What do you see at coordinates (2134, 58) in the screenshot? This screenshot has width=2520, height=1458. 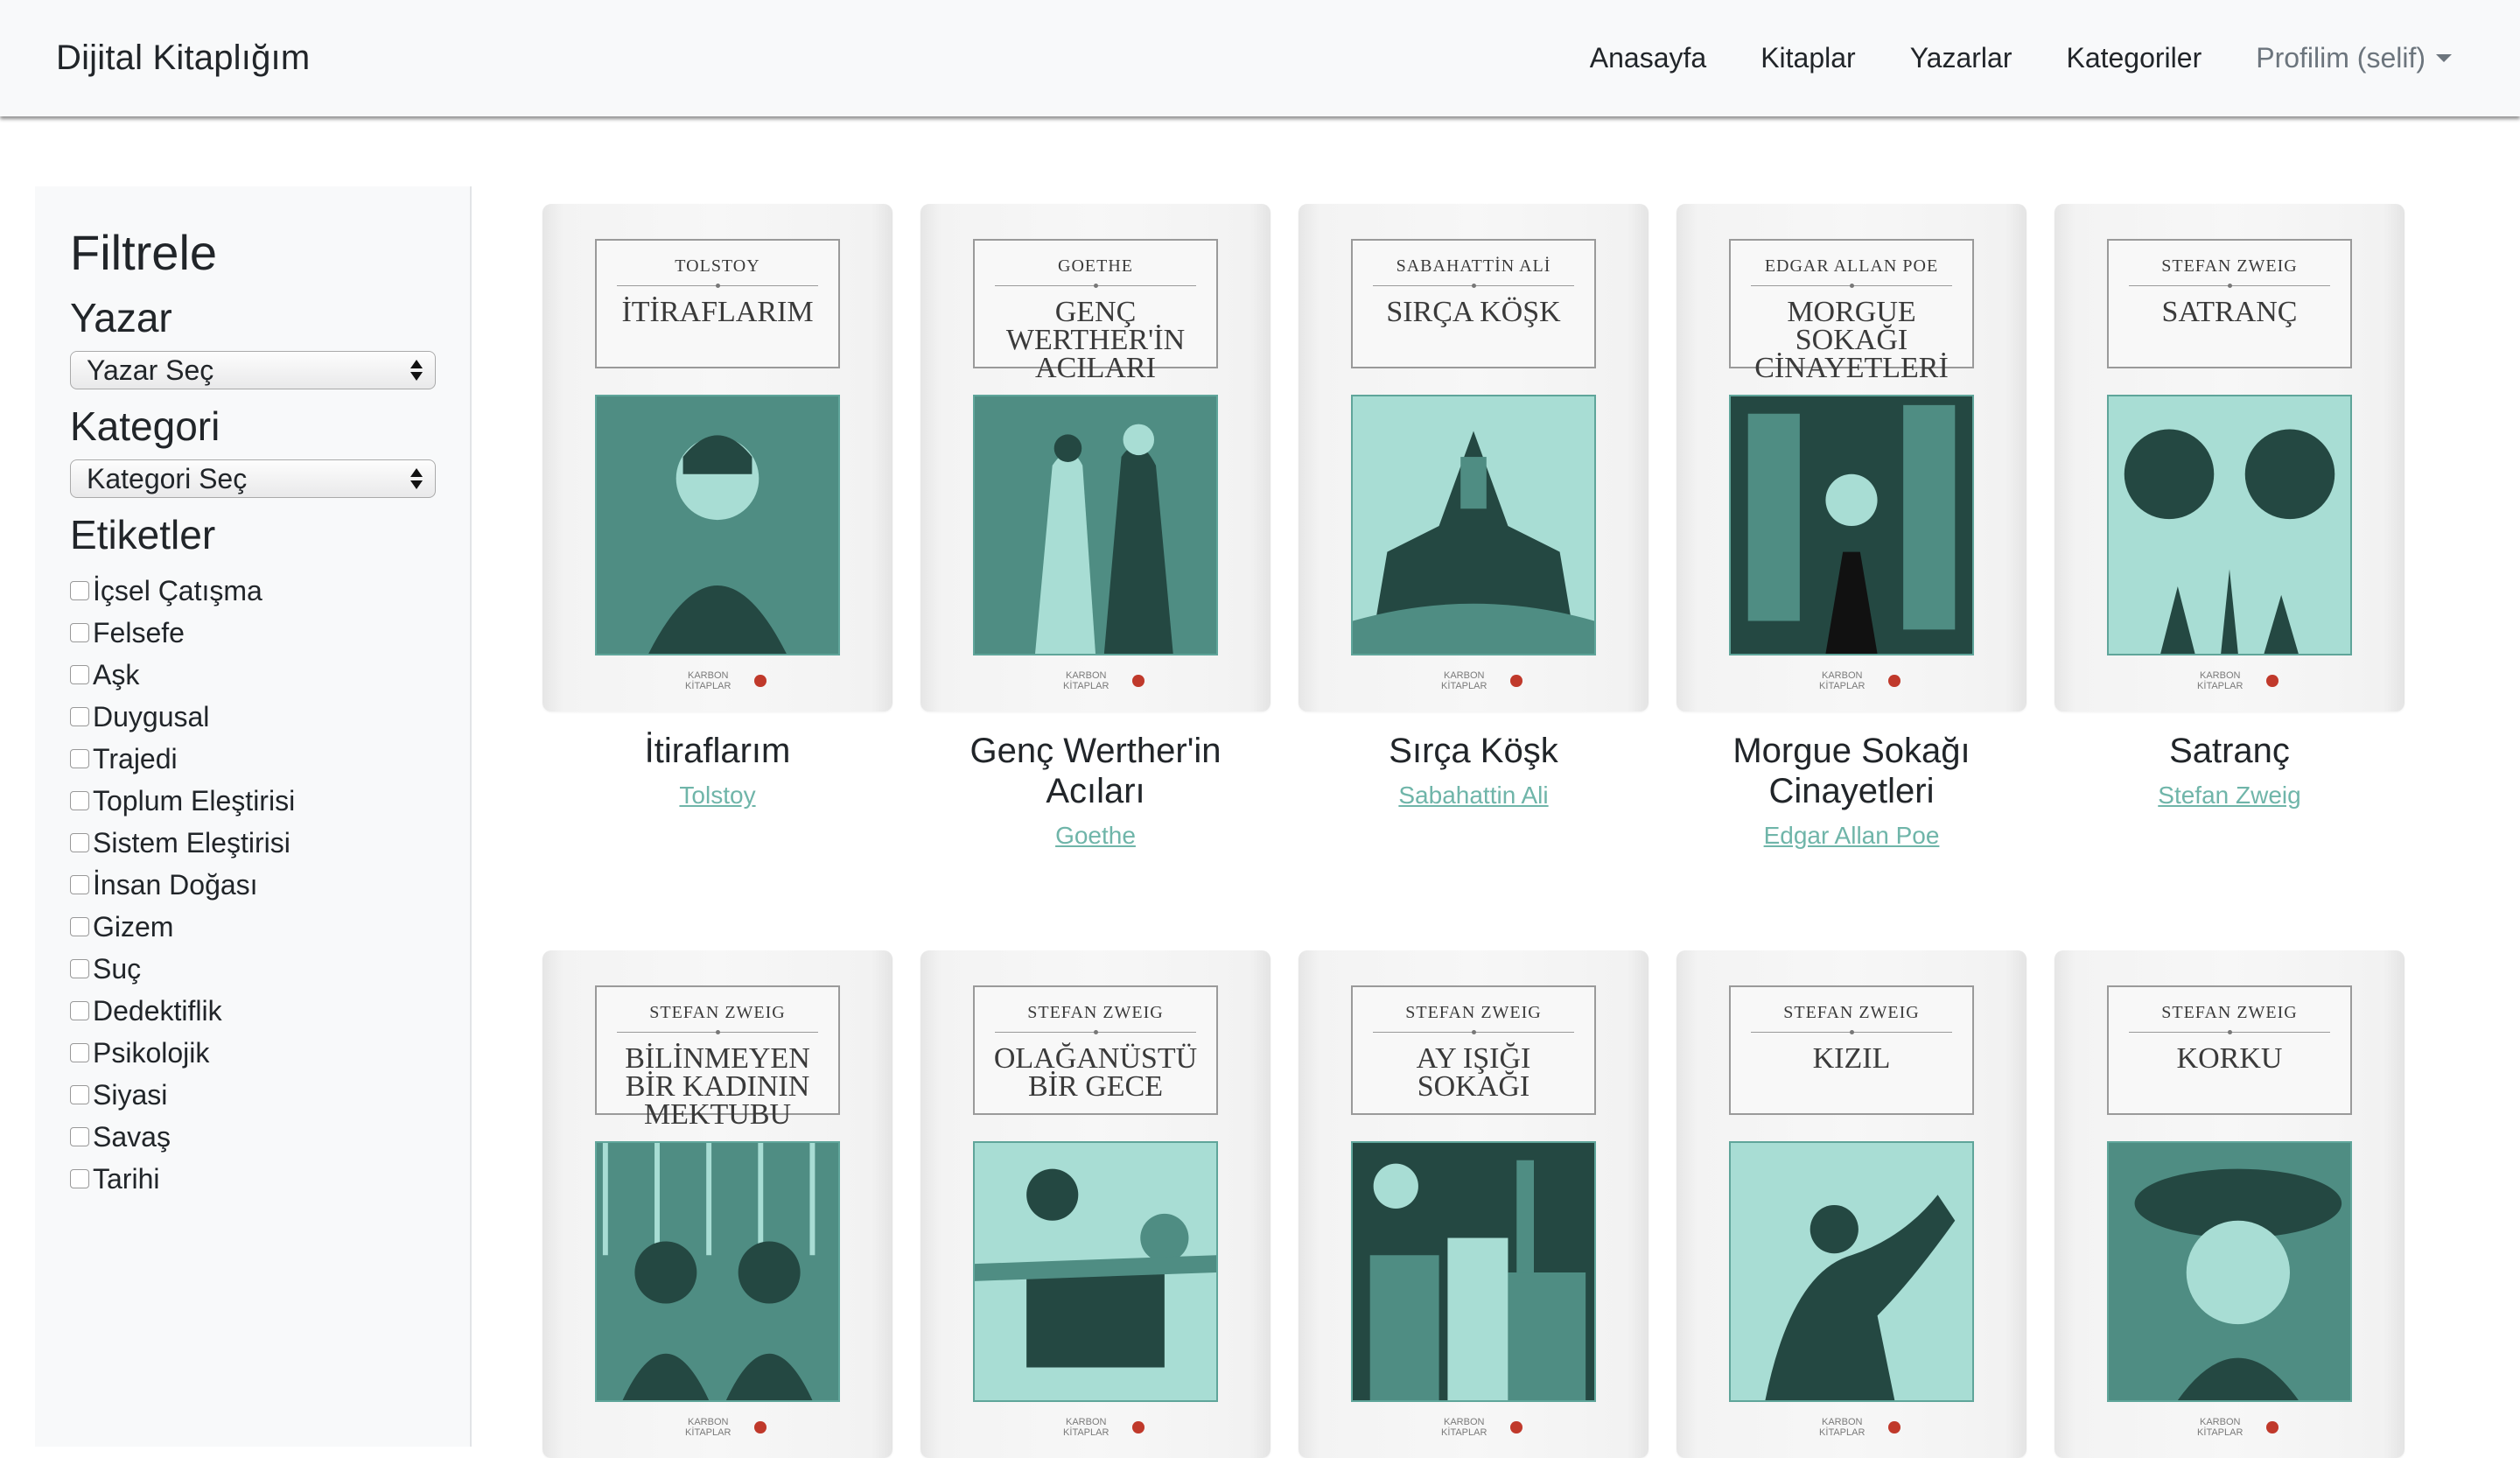 I see `nav-categories: Kategoriler` at bounding box center [2134, 58].